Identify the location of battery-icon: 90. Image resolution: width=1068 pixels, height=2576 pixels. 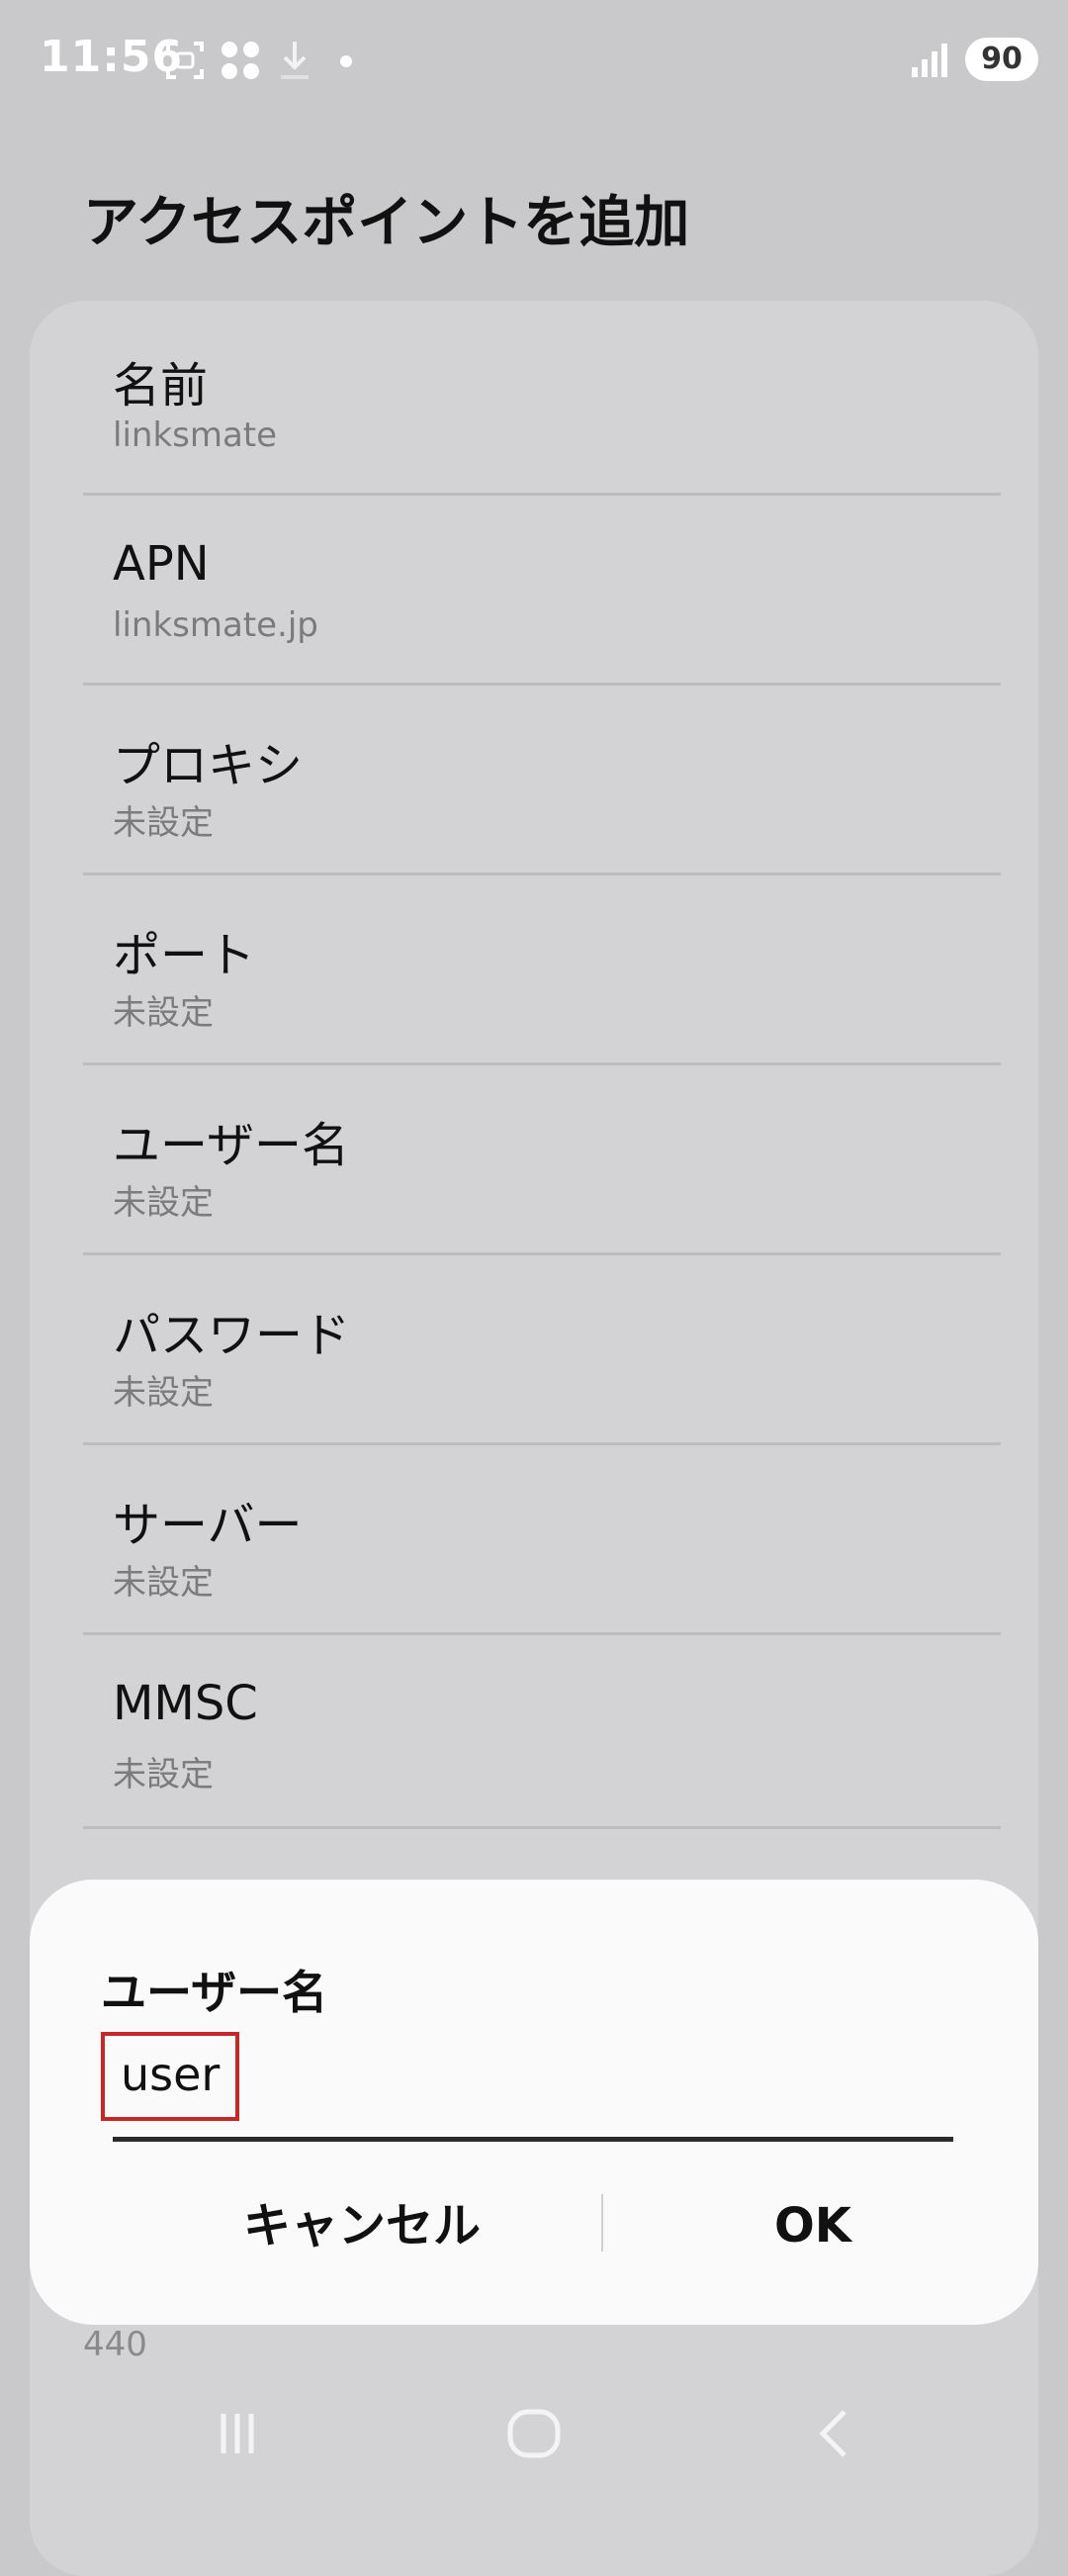
(1001, 60).